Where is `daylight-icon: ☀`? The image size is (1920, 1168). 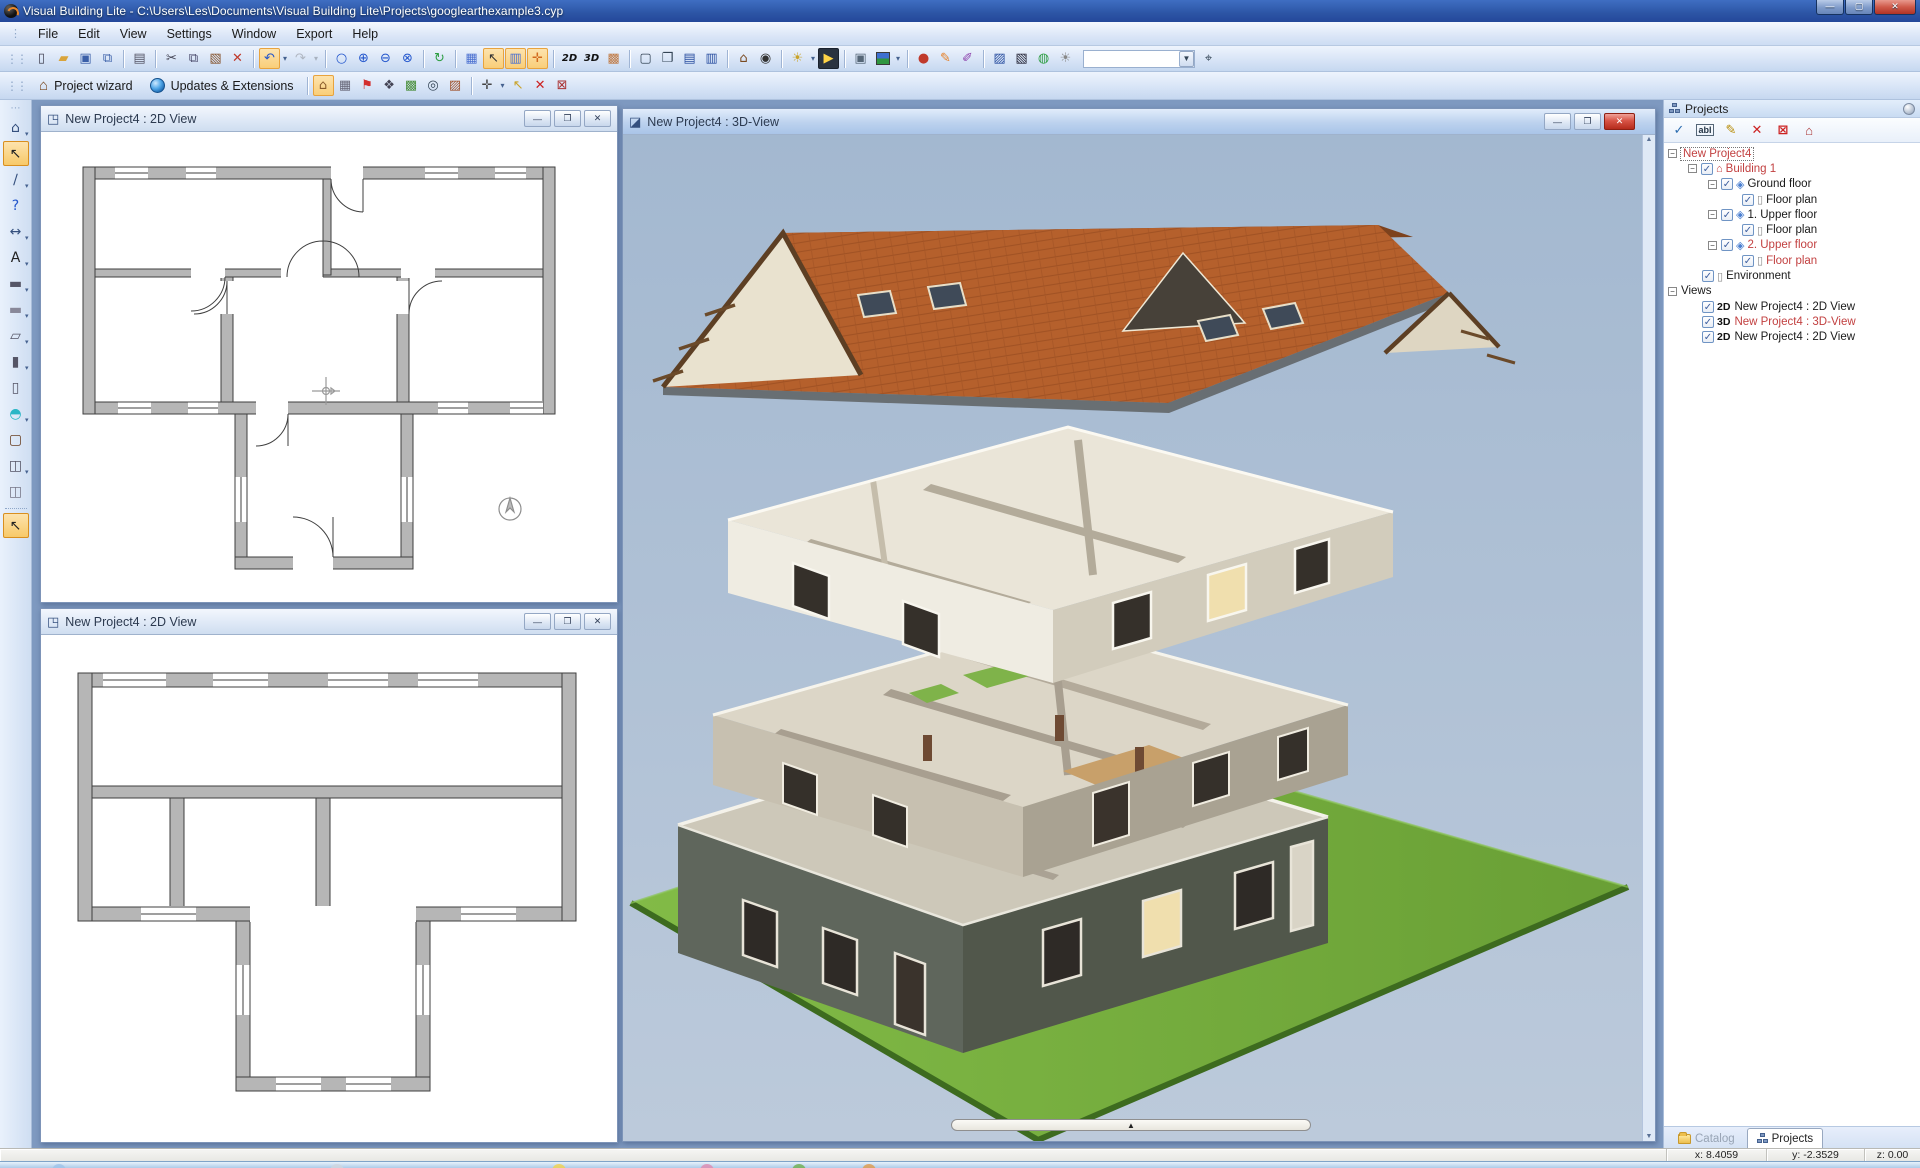
daylight-icon: ☀ is located at coordinates (1065, 58).